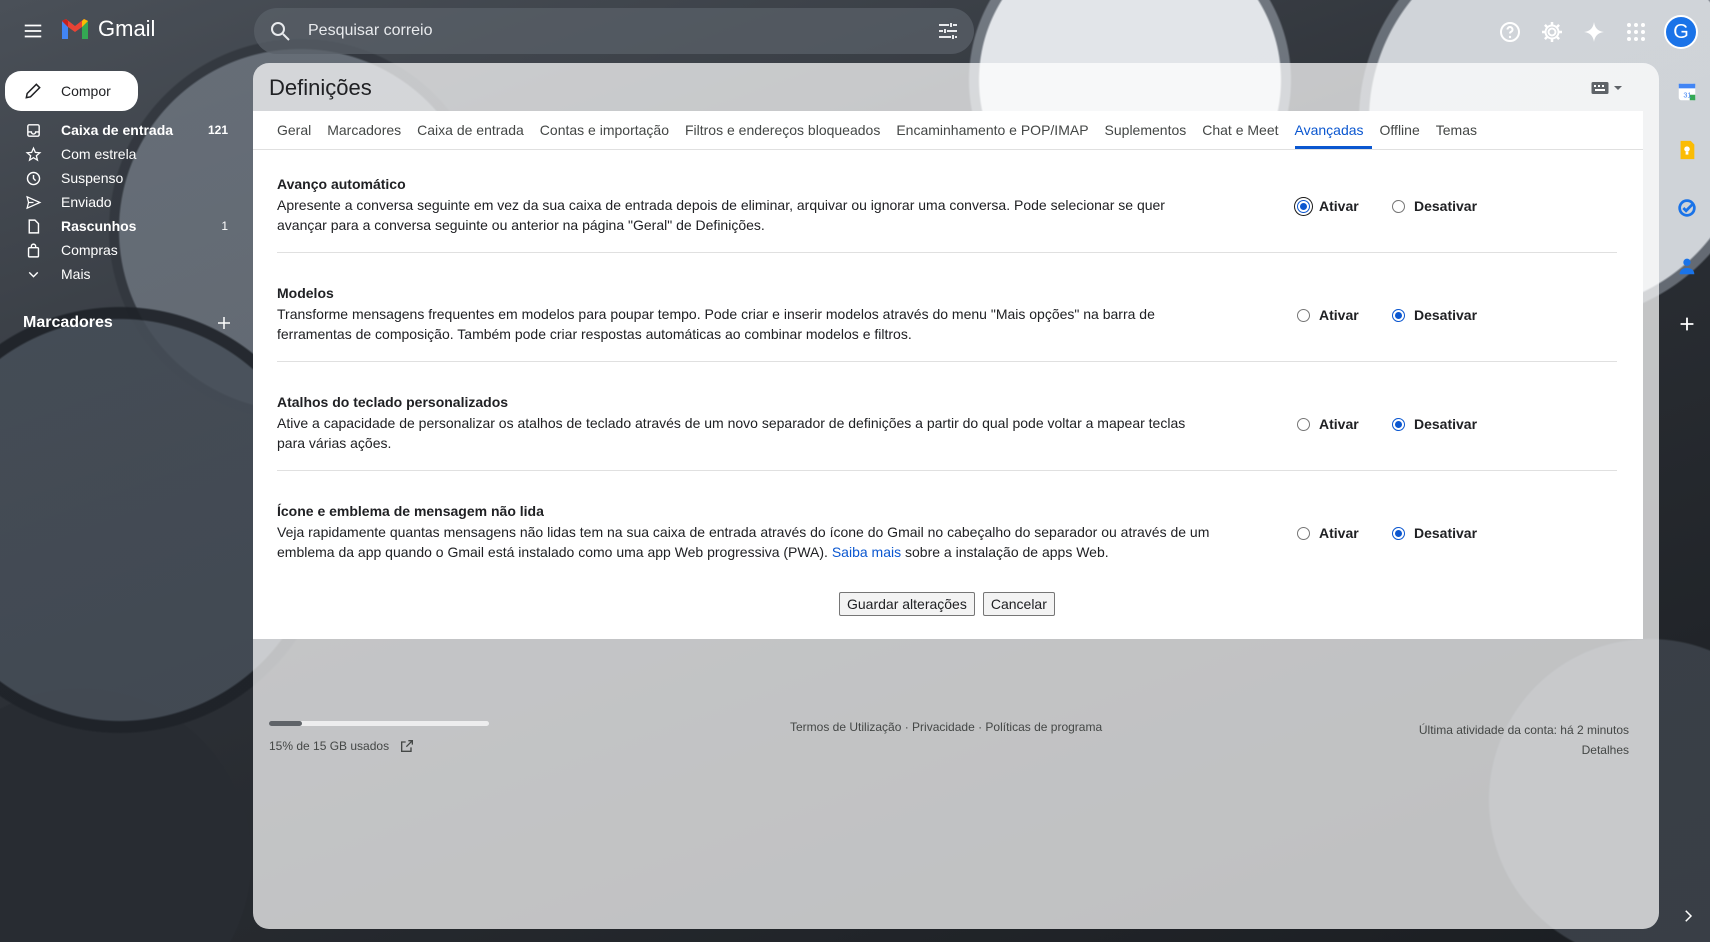  Describe the element at coordinates (1524, 750) in the screenshot. I see `details-link: Detalhes` at that location.